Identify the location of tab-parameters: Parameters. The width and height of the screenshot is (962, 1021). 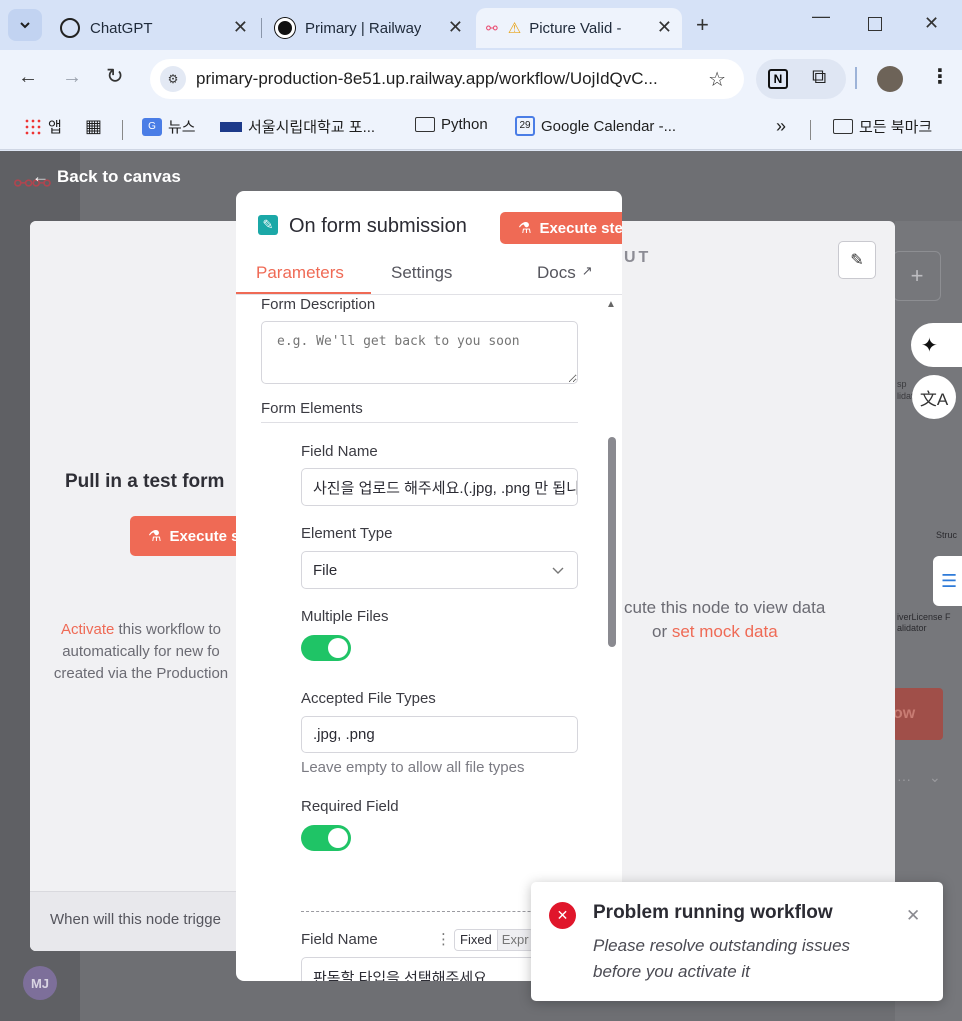
(300, 273).